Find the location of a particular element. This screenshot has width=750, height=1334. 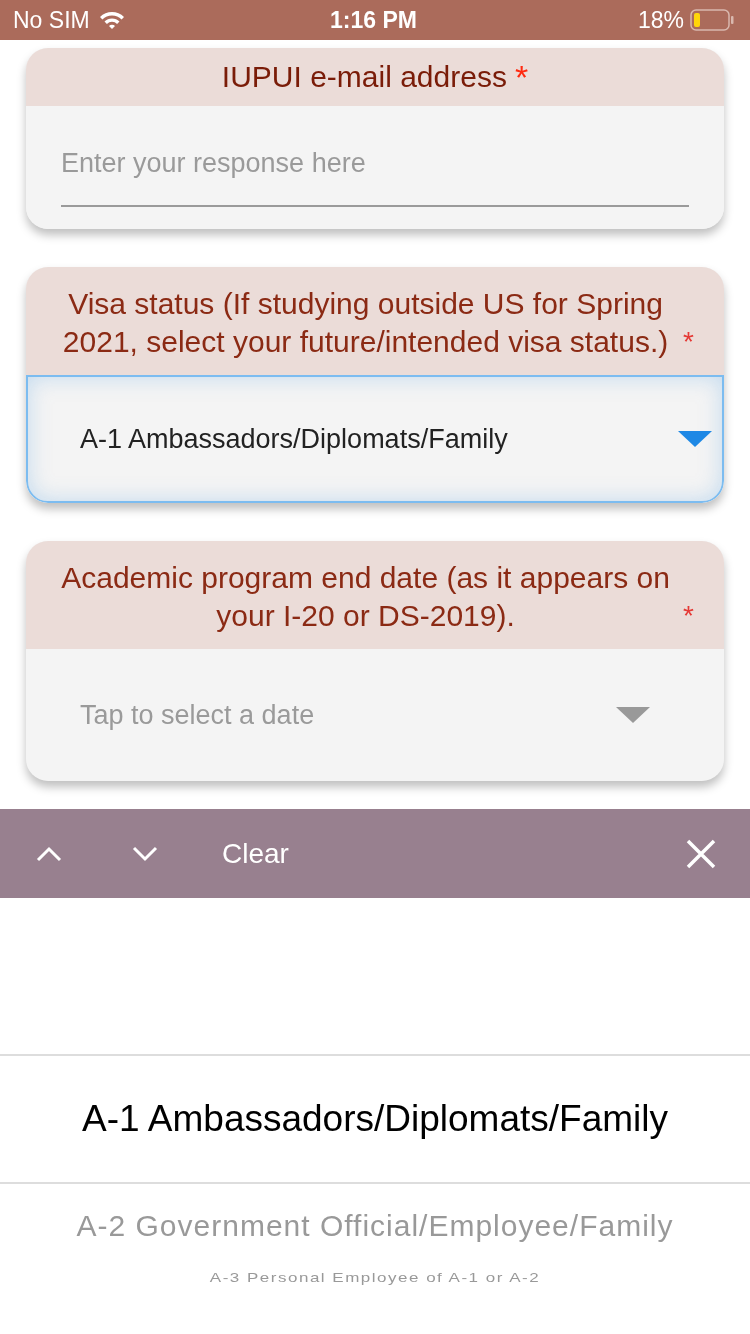

response-field: Enter your response here is located at coordinates (375, 167).